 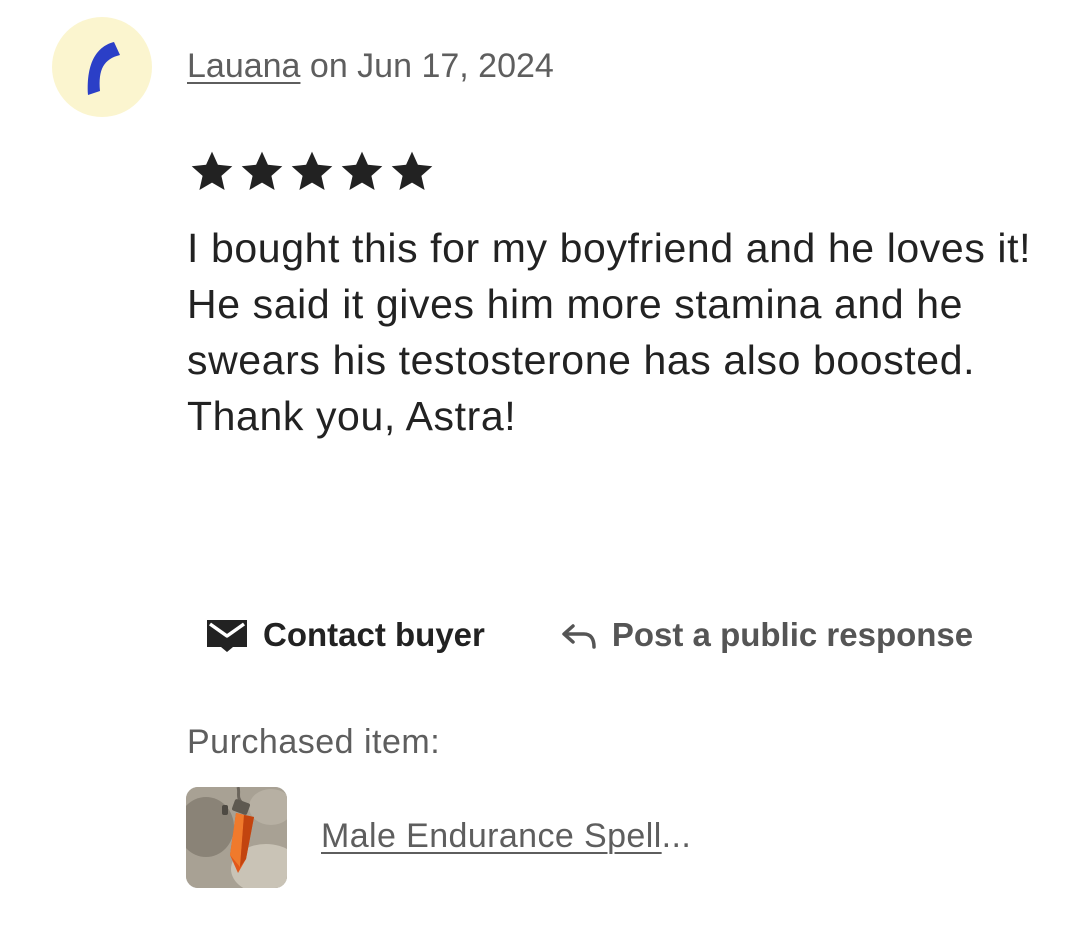 I want to click on item-thumbnail, so click(x=236, y=837).